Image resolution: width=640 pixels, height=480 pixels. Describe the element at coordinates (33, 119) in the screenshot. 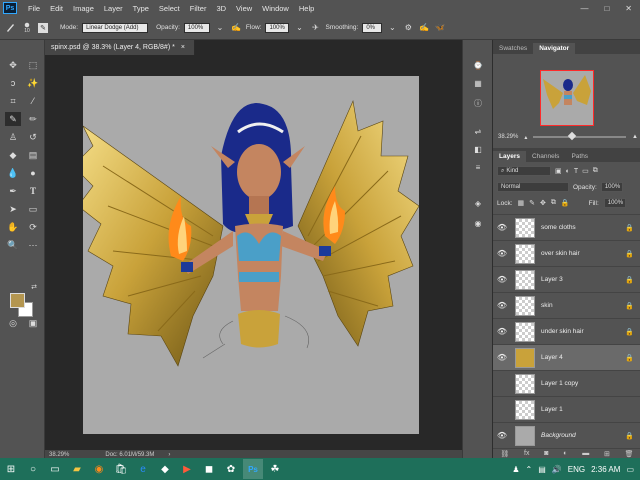

I see `pencil-tool-icon: ✏` at that location.